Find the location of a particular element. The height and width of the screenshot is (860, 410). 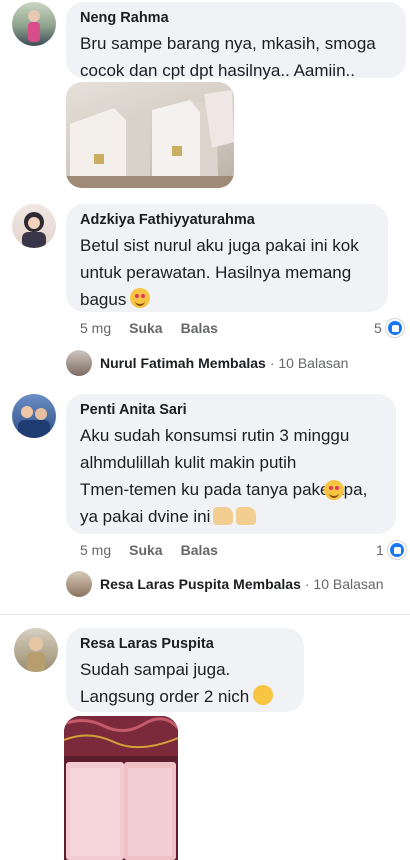

reply-preview: Nurul Fatimah Membalas · 10 Balasan is located at coordinates (207, 363).